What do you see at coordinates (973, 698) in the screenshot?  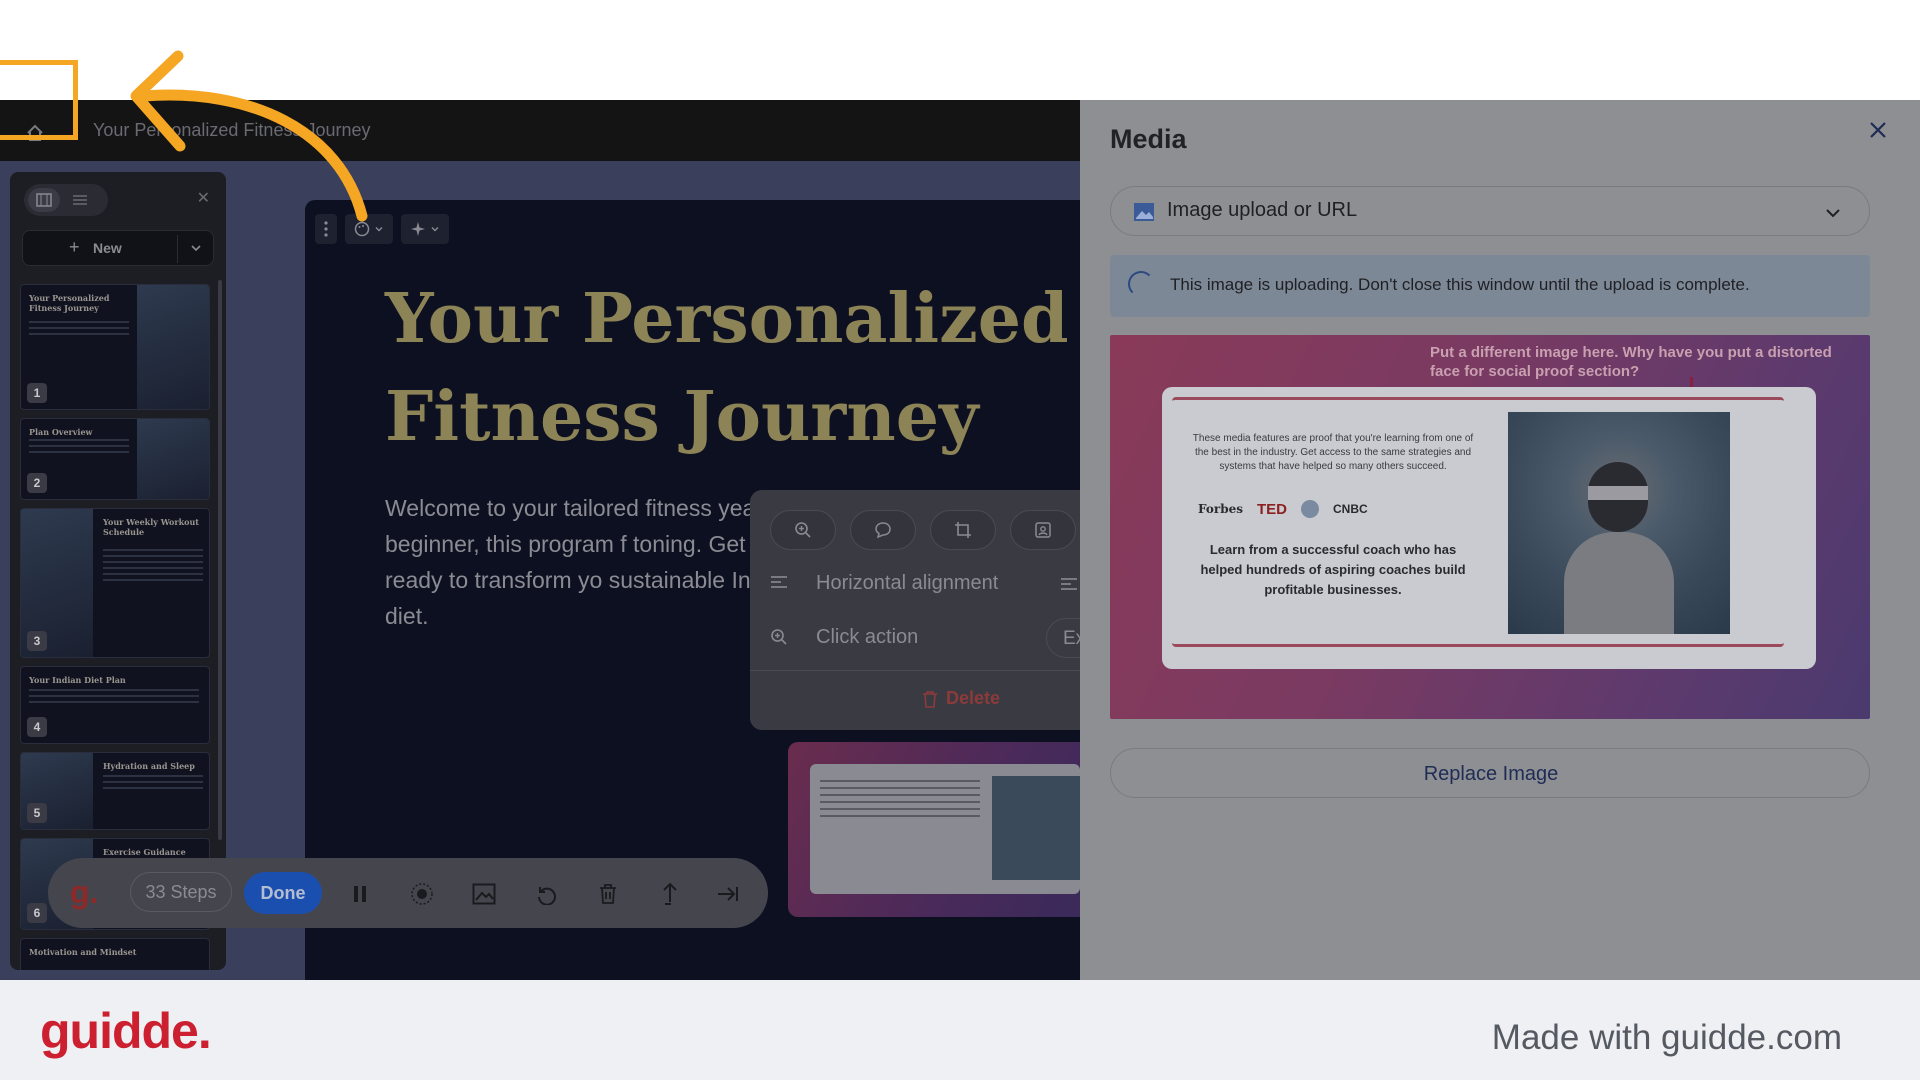 I see `delete-label: Delete` at bounding box center [973, 698].